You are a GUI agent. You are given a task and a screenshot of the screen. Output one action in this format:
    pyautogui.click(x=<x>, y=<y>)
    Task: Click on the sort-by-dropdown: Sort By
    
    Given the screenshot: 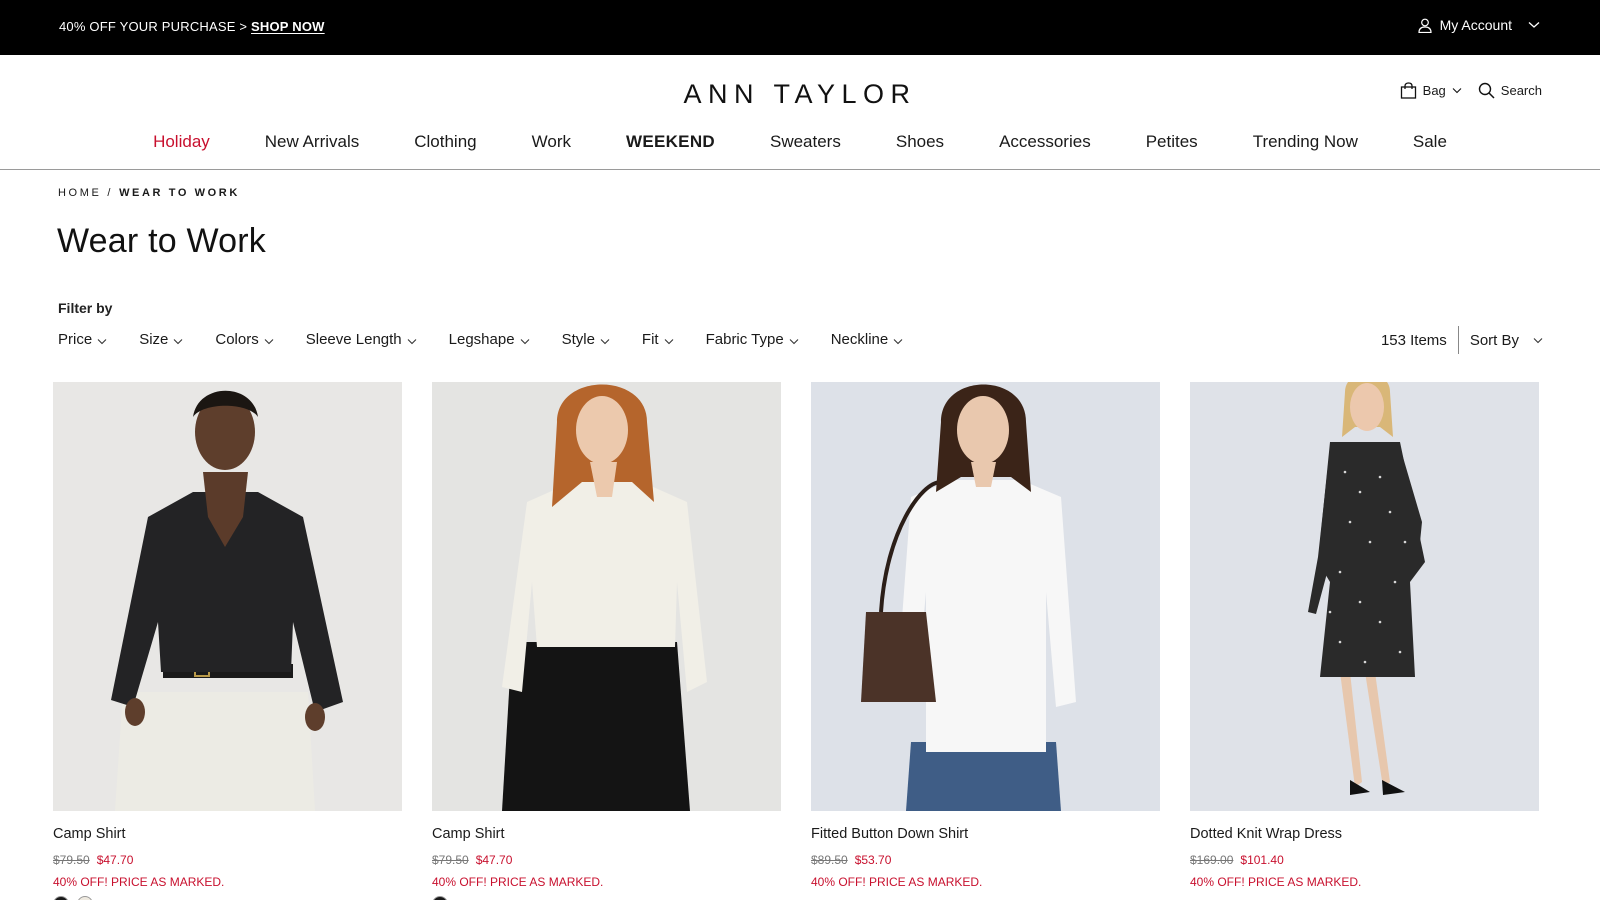 What is the action you would take?
    pyautogui.click(x=1501, y=340)
    